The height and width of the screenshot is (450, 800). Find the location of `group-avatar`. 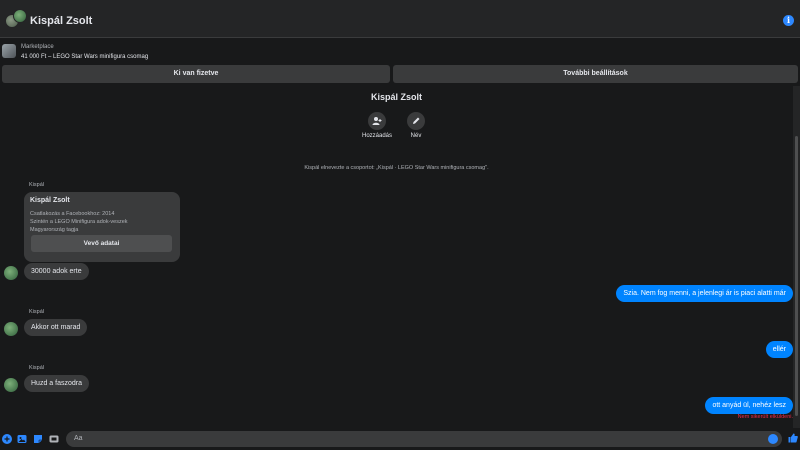

group-avatar is located at coordinates (16, 20).